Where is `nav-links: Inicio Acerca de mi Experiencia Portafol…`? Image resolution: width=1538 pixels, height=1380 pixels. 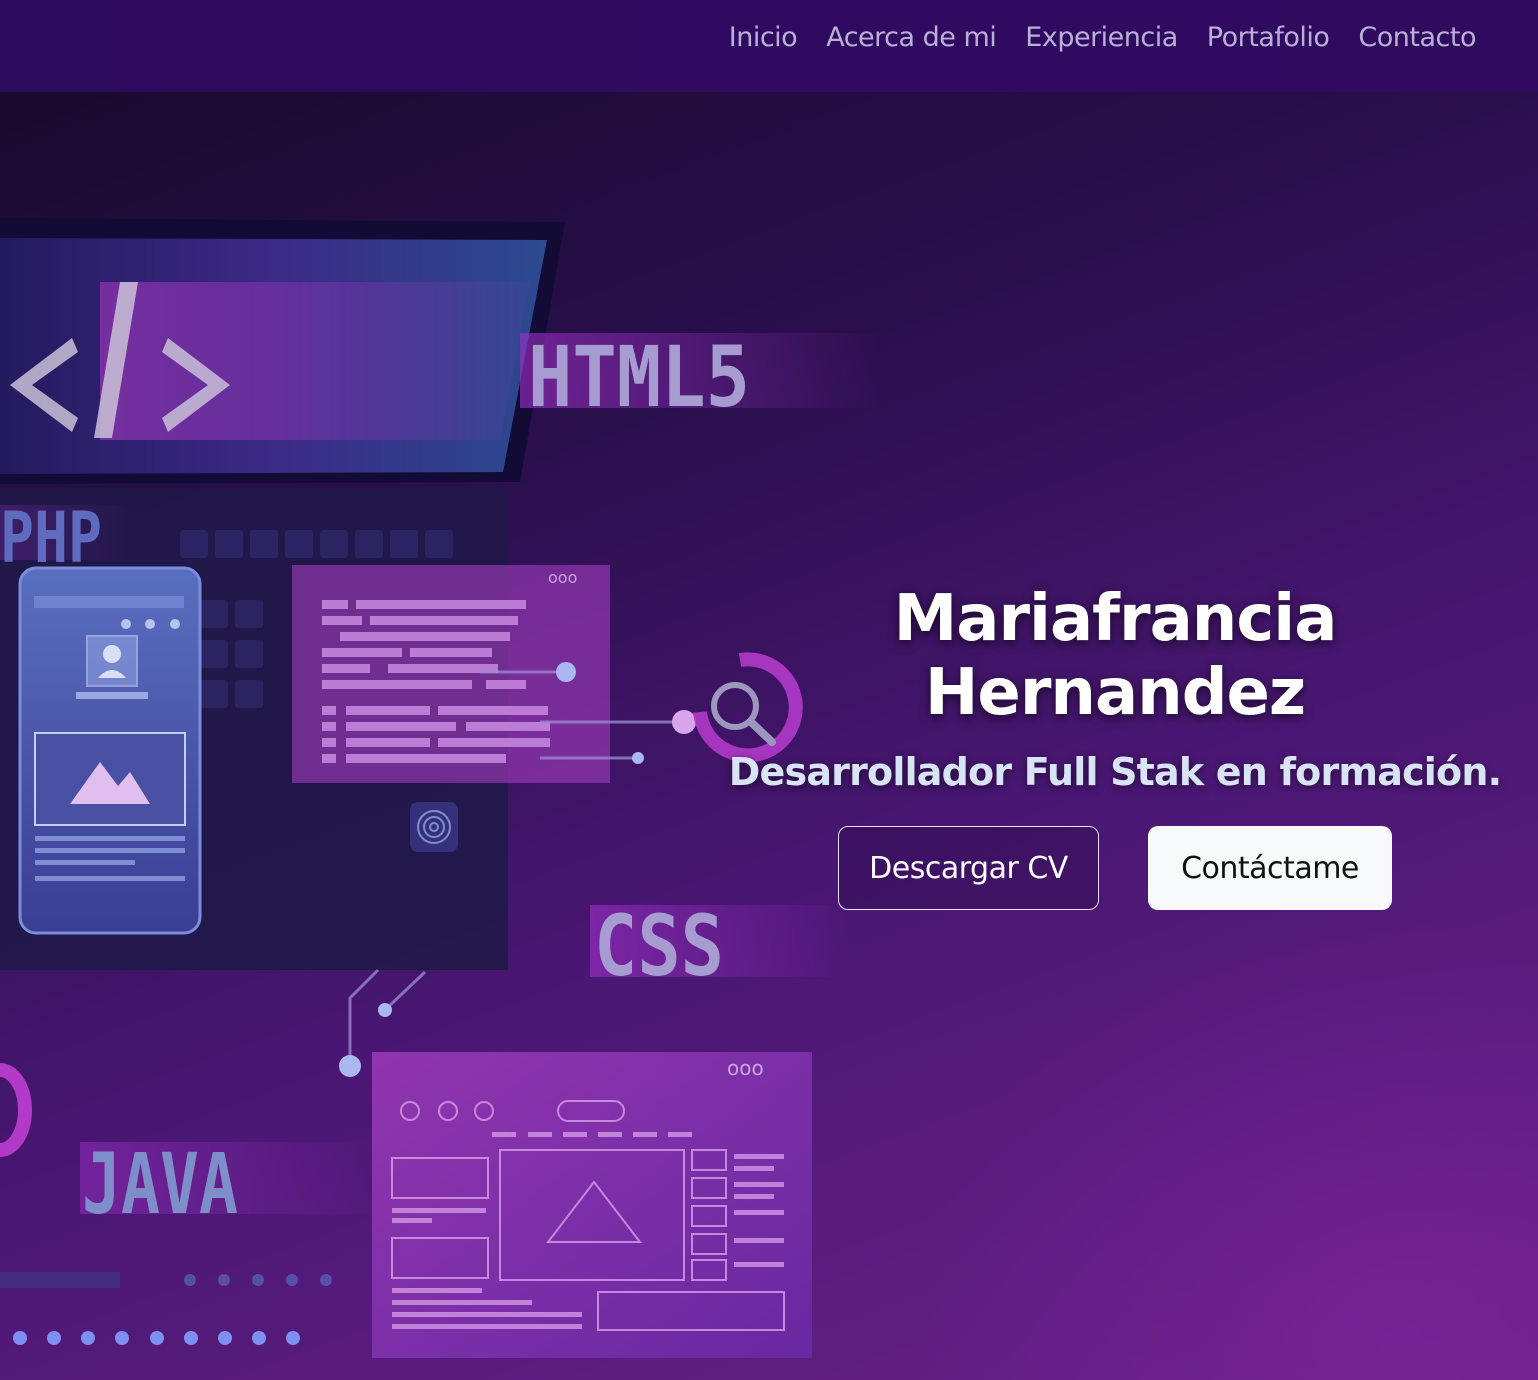 nav-links: Inicio Acerca de mi Experiencia Portafol… is located at coordinates (1103, 37).